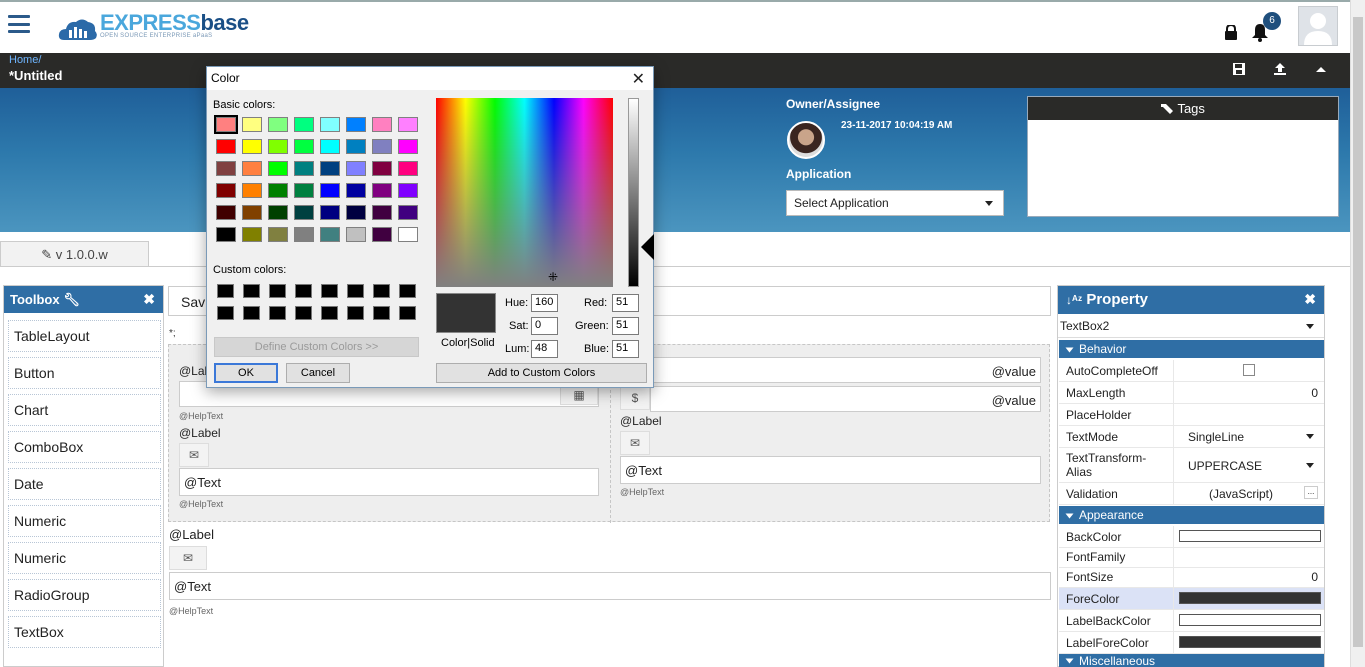  I want to click on scrollbar-thumb, so click(1358, 332).